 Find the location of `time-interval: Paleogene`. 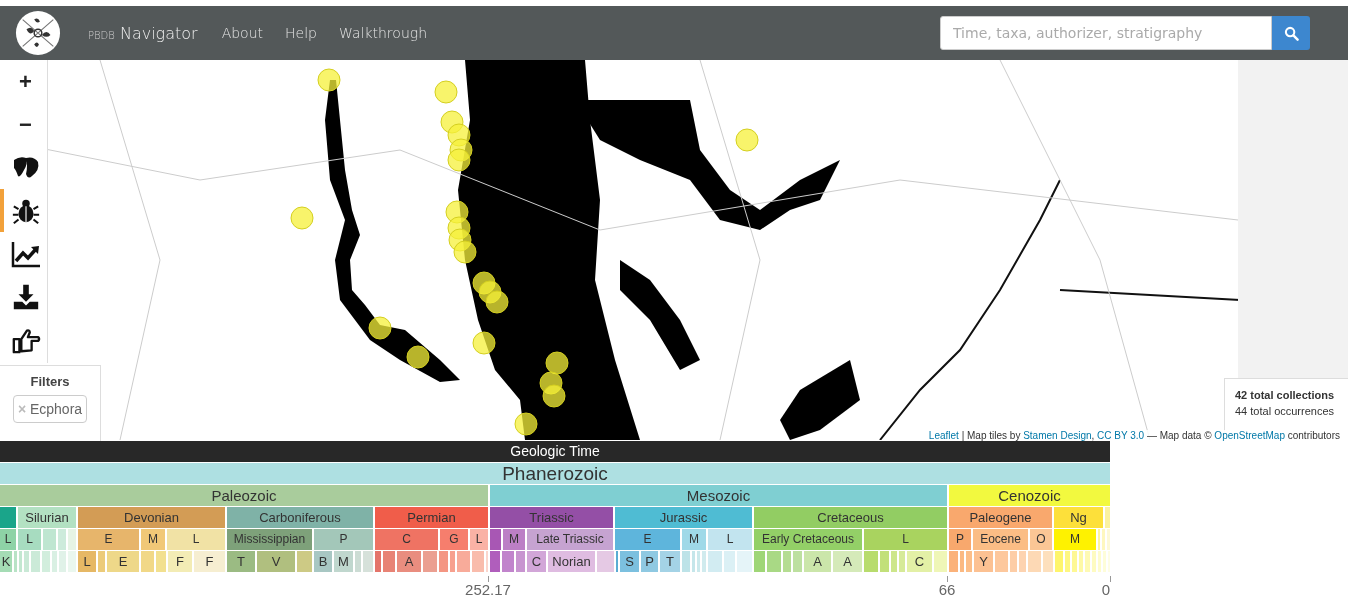

time-interval: Paleogene is located at coordinates (1000, 517).